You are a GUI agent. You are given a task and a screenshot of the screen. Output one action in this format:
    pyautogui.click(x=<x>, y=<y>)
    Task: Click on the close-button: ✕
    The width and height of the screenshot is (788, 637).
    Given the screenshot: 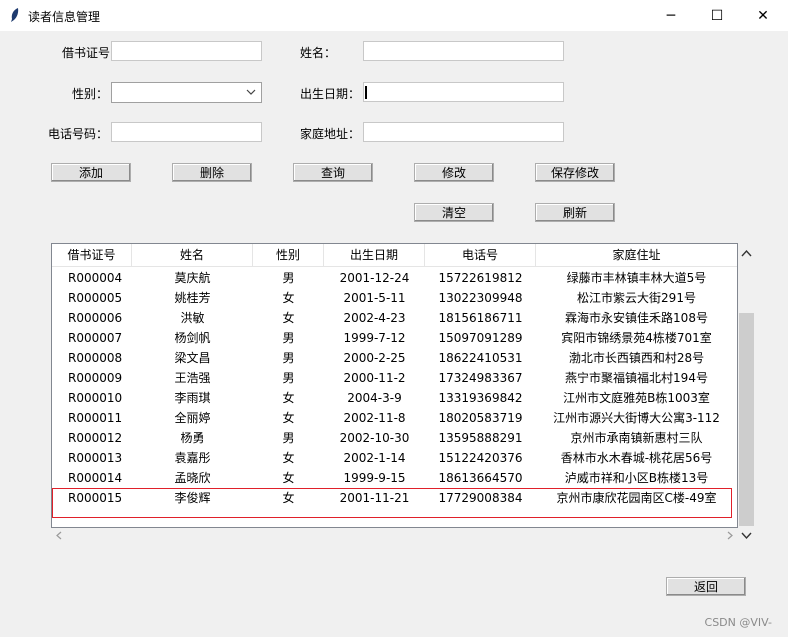 What is the action you would take?
    pyautogui.click(x=763, y=15)
    